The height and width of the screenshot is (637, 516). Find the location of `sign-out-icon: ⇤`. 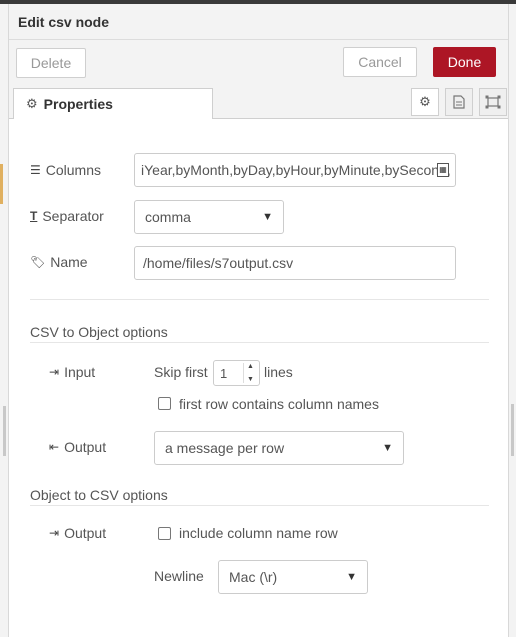

sign-out-icon: ⇤ is located at coordinates (54, 447).